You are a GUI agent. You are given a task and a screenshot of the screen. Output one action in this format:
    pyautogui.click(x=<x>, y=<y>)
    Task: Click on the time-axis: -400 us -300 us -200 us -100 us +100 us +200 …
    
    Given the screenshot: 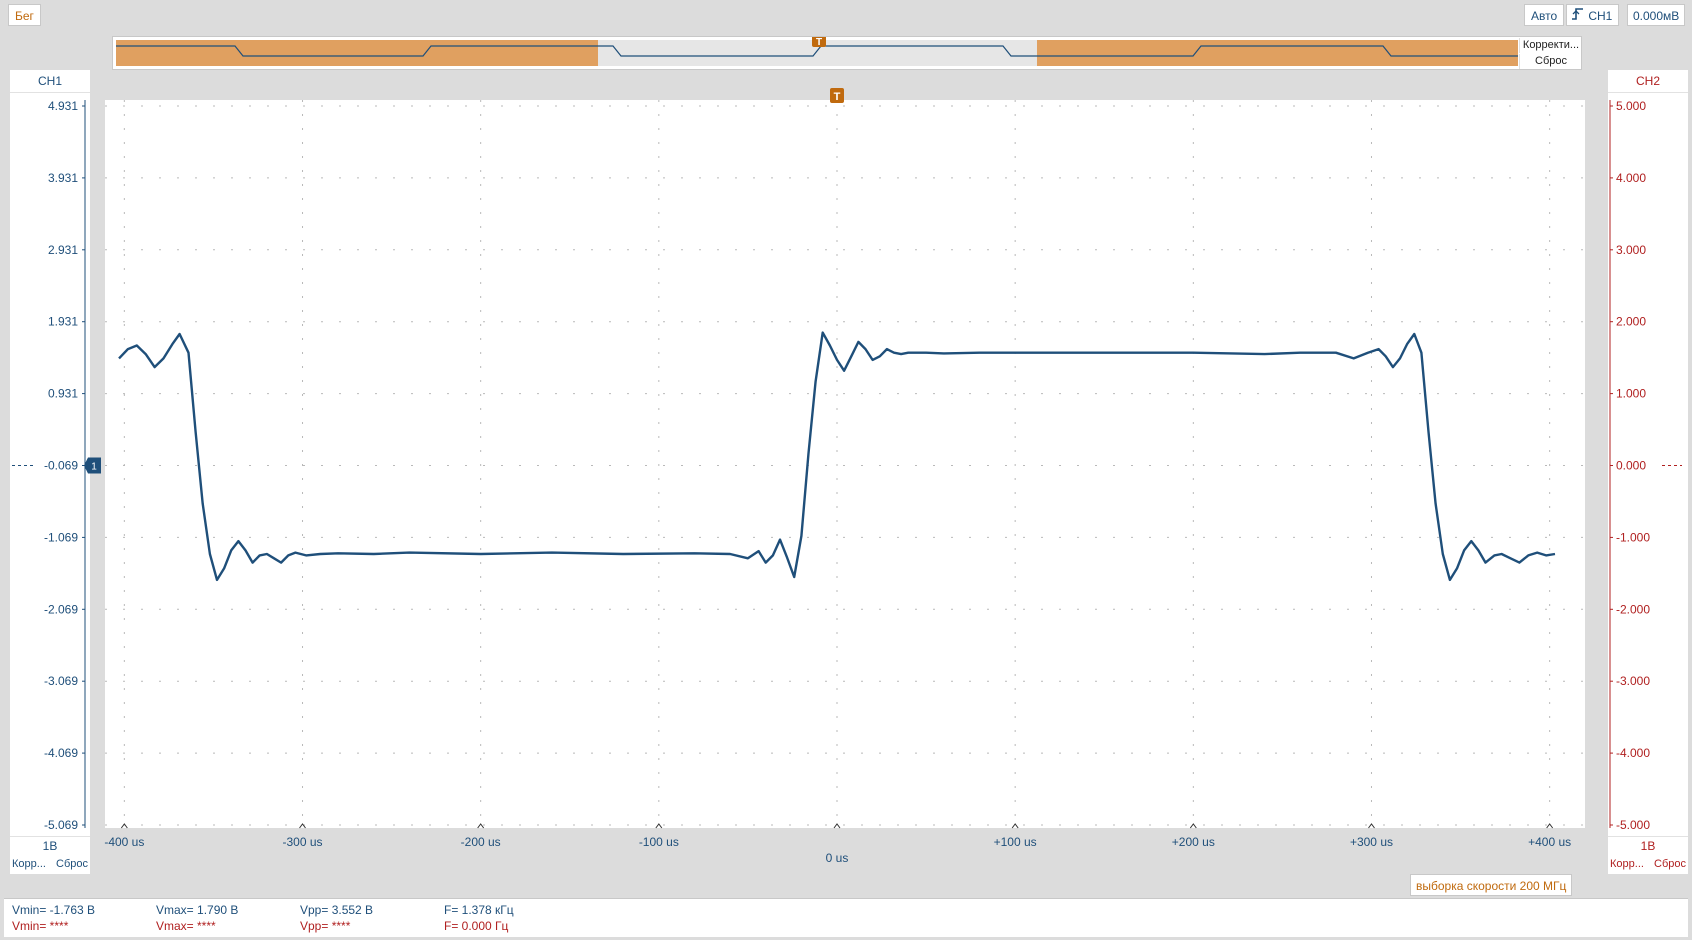 What is the action you would take?
    pyautogui.click(x=837, y=844)
    